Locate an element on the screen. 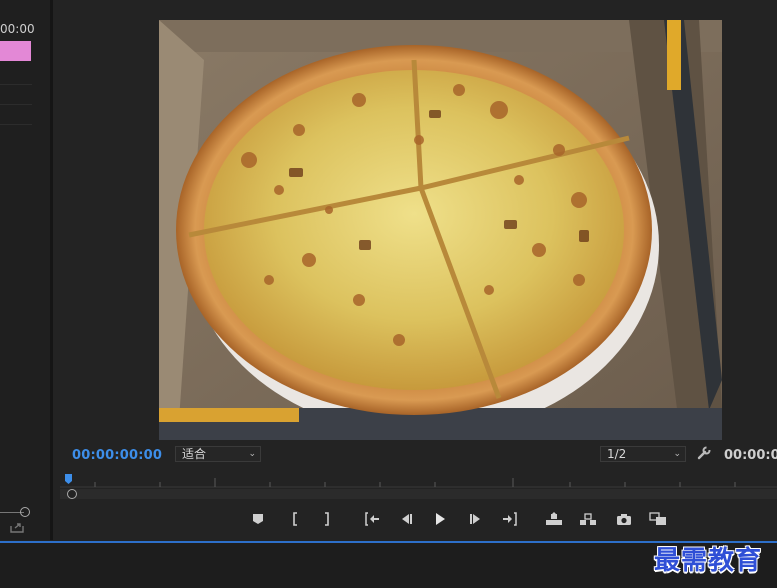 The height and width of the screenshot is (588, 777). wrench-icon is located at coordinates (704, 453).